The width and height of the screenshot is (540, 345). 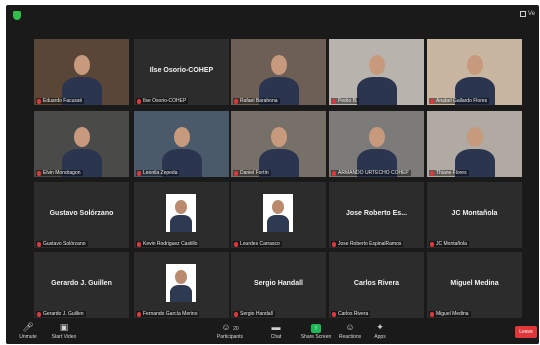 I want to click on participant-name-label: Leonila Zepeda, so click(x=158, y=173).